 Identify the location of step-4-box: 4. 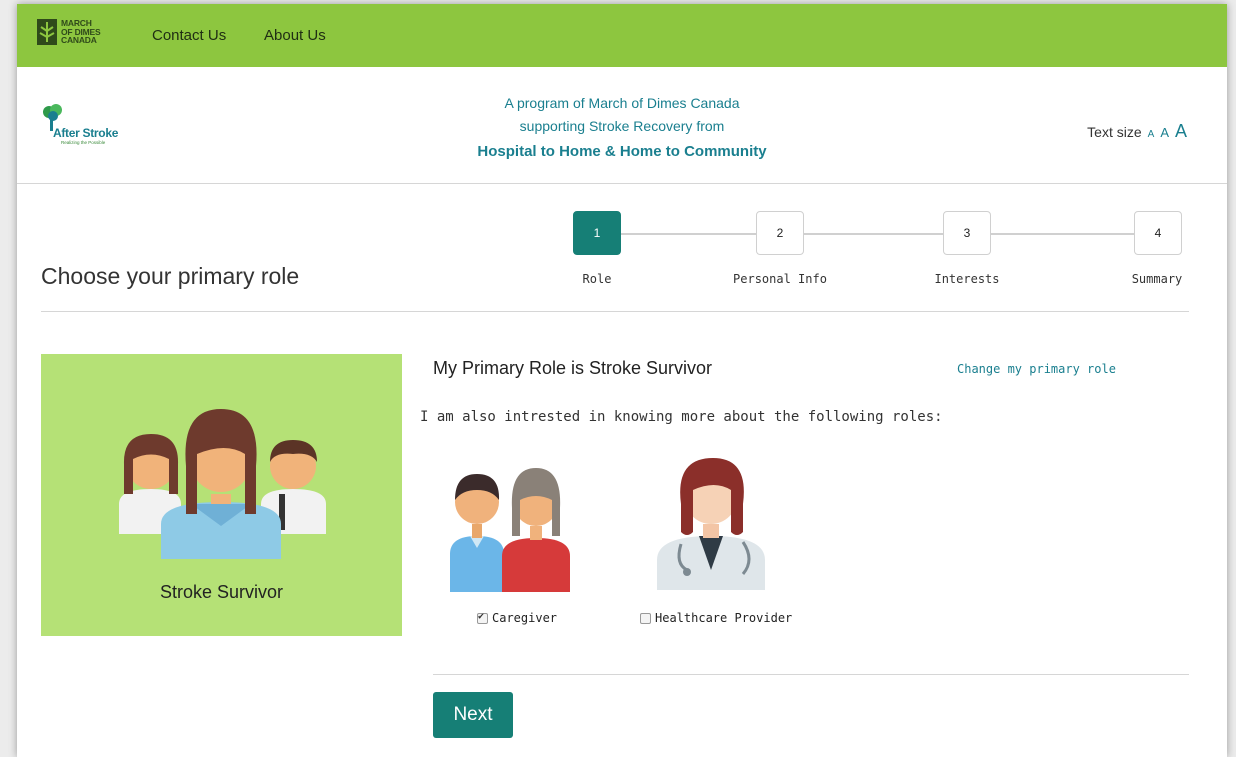
(1158, 233).